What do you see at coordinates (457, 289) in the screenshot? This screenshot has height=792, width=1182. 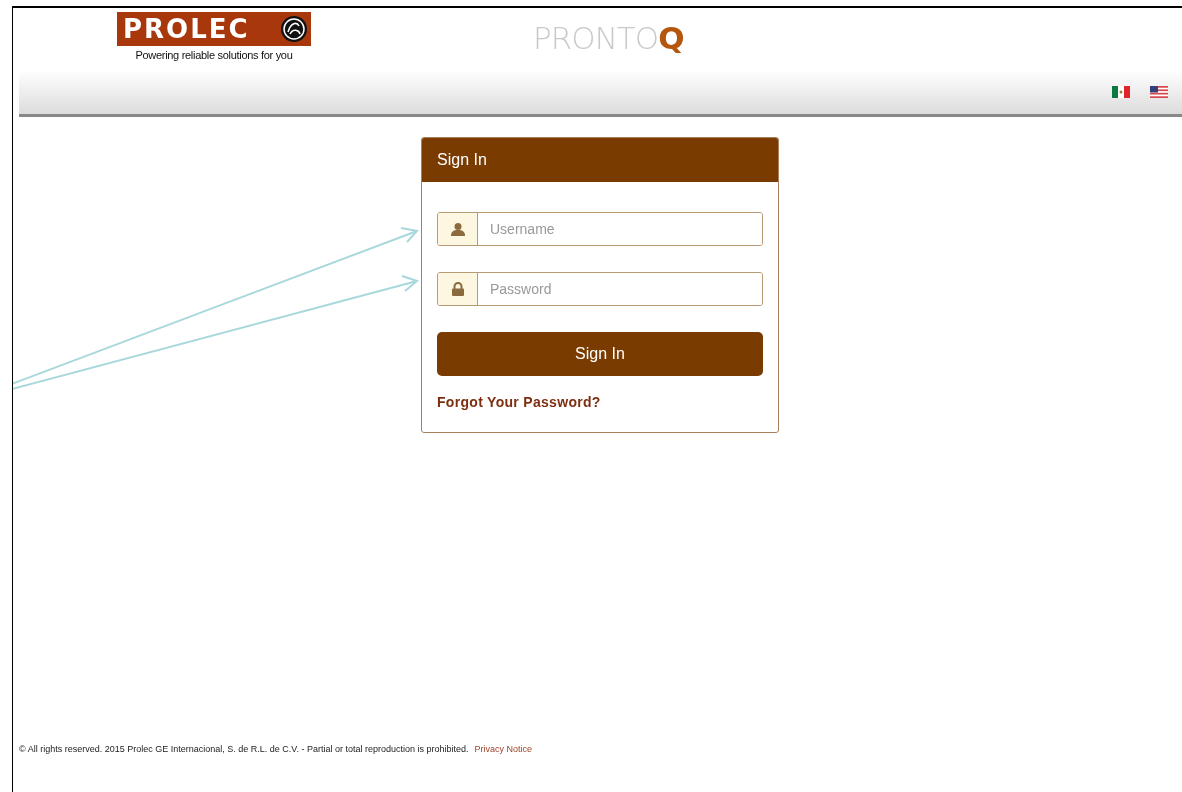 I see `lock-icon` at bounding box center [457, 289].